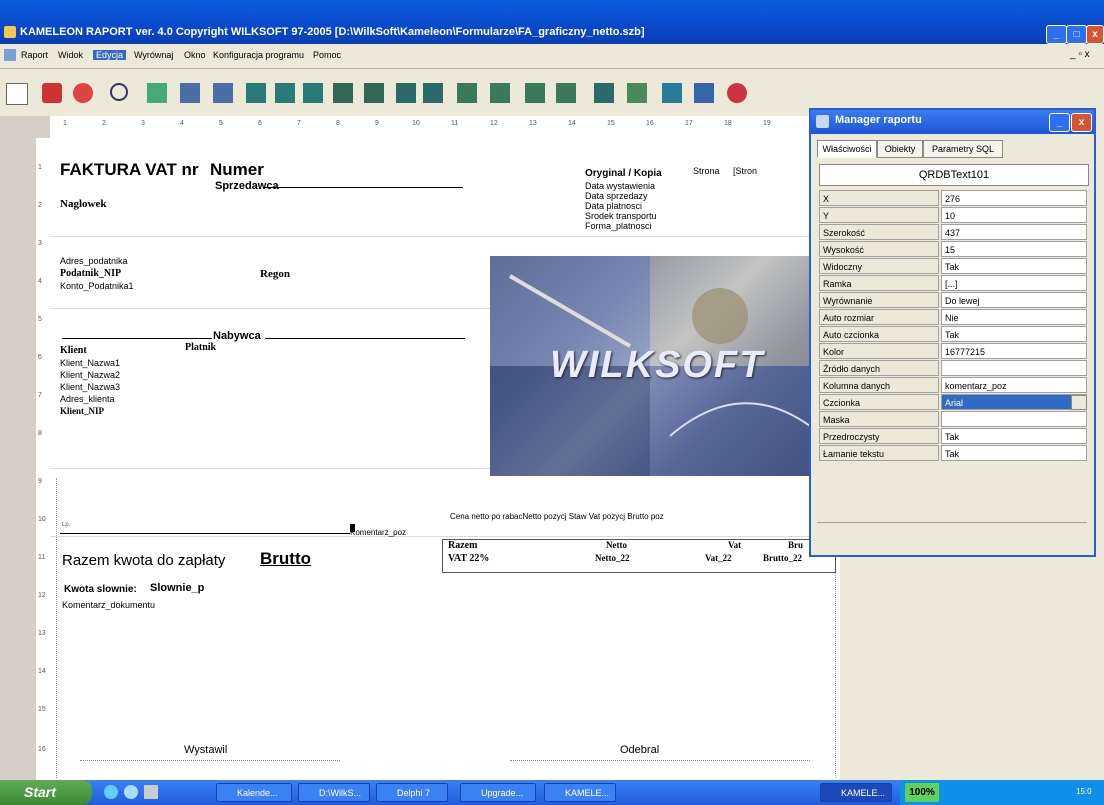 The height and width of the screenshot is (805, 1104). What do you see at coordinates (900, 149) in the screenshot?
I see `tab-obiekty: Obiekty` at bounding box center [900, 149].